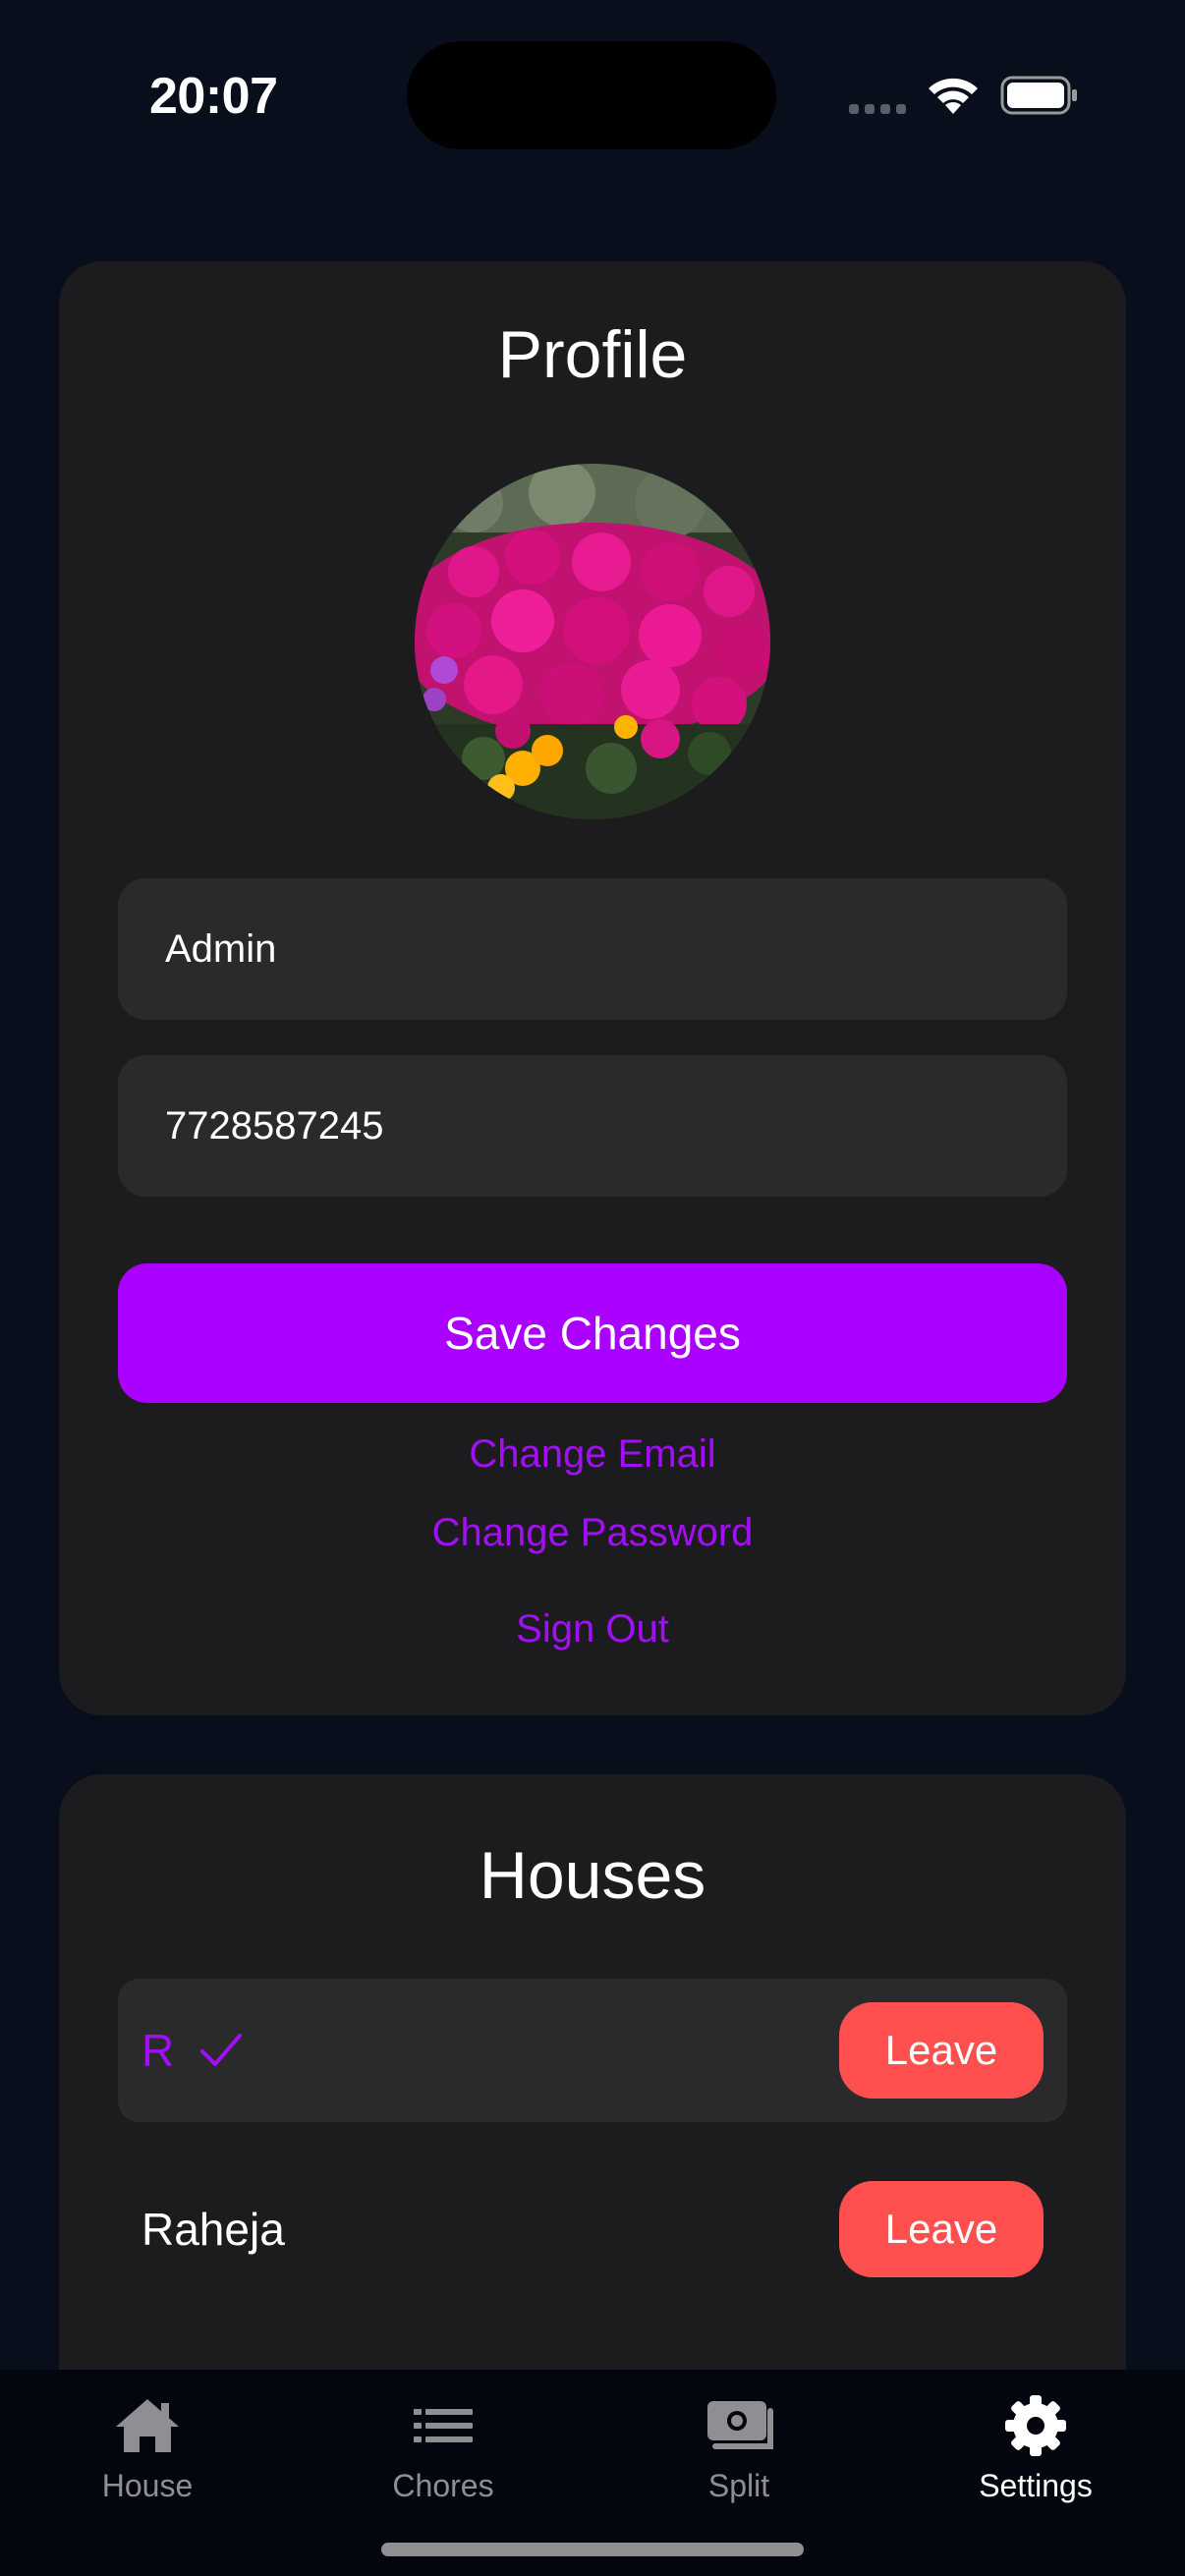  Describe the element at coordinates (444, 2425) in the screenshot. I see `list-icon` at that location.